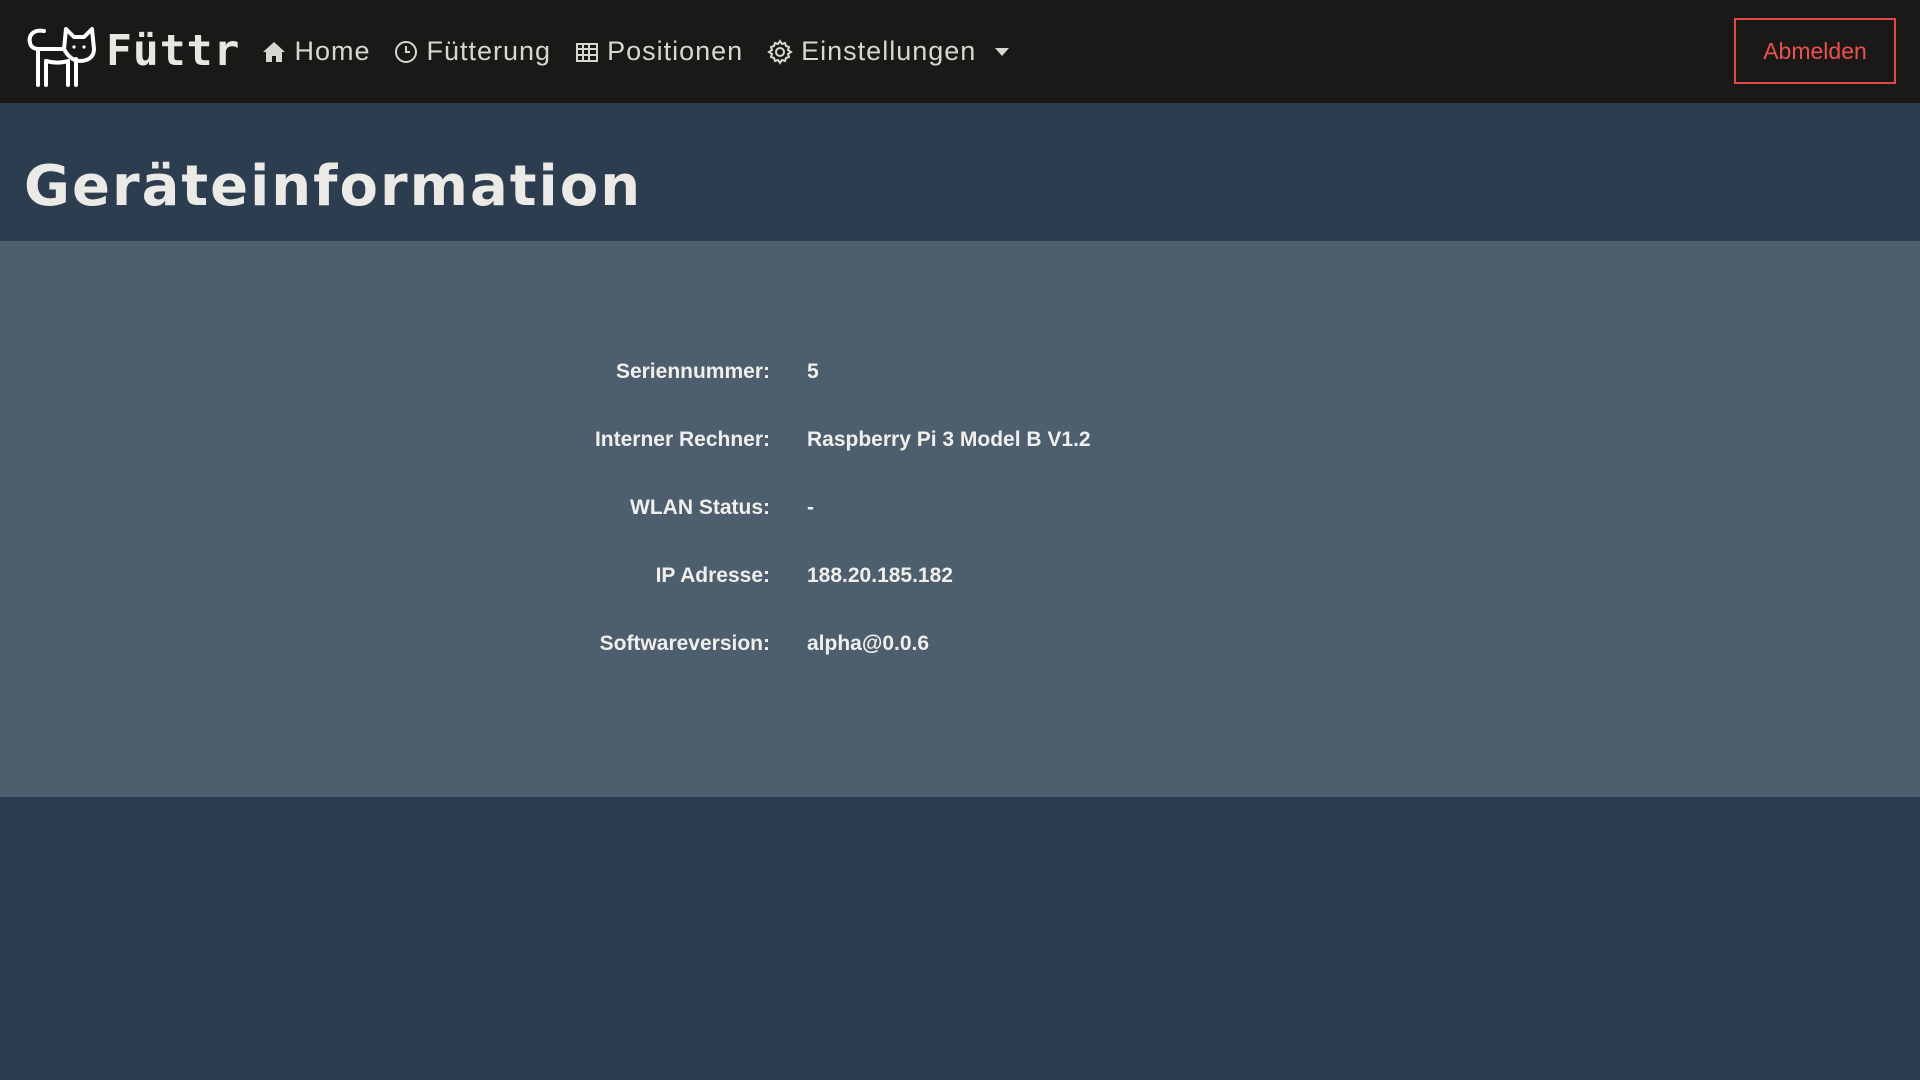 This screenshot has height=1080, width=1920. Describe the element at coordinates (960, 576) in the screenshot. I see `info-row-ip: IP Adresse: 188.20.185.182` at that location.